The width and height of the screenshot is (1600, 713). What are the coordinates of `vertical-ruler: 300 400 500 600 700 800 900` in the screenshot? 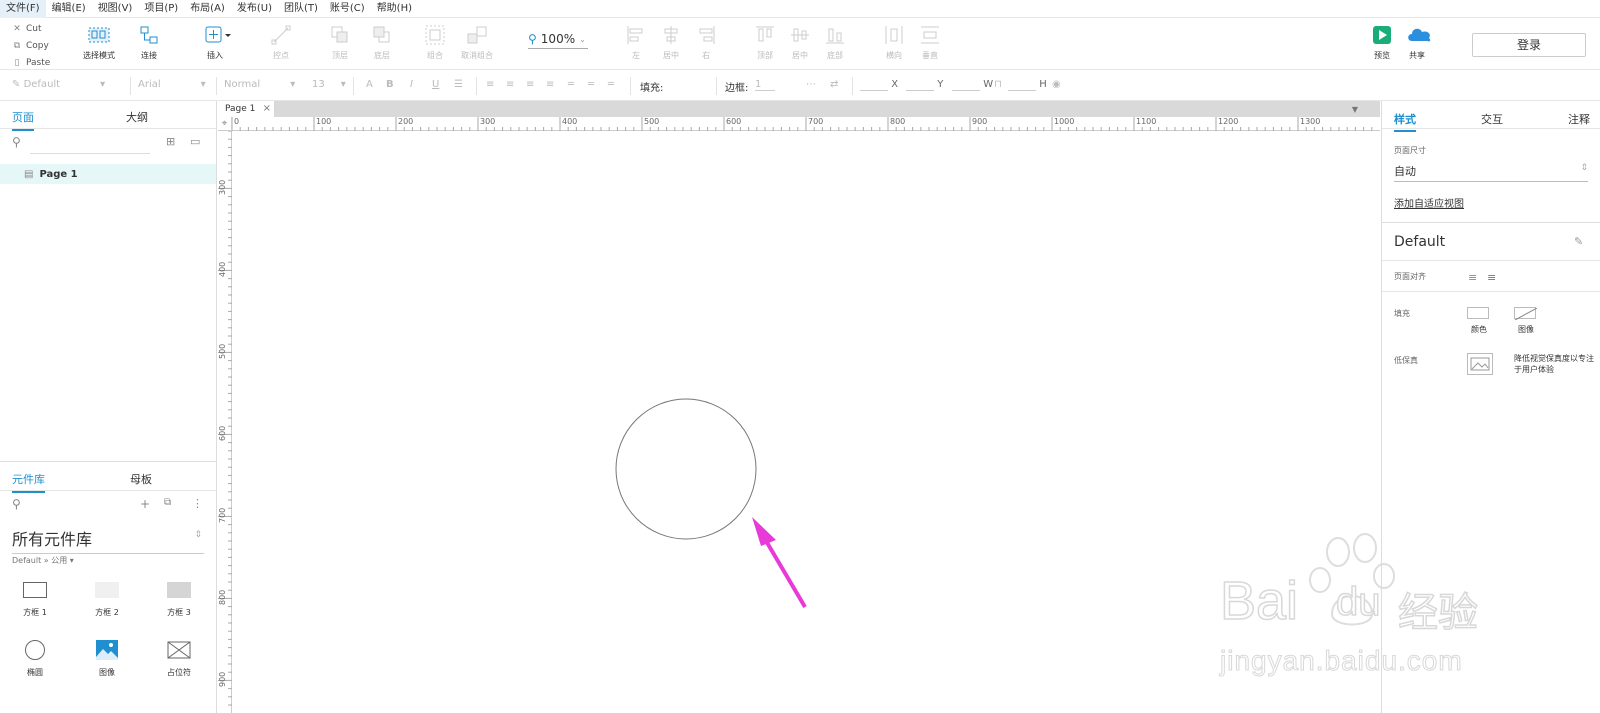 It's located at (225, 422).